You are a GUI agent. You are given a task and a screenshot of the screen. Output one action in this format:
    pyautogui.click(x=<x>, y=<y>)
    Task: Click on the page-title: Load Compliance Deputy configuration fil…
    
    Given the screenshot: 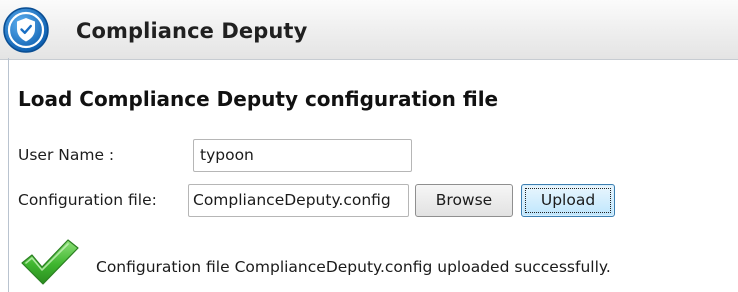 What is the action you would take?
    pyautogui.click(x=258, y=99)
    